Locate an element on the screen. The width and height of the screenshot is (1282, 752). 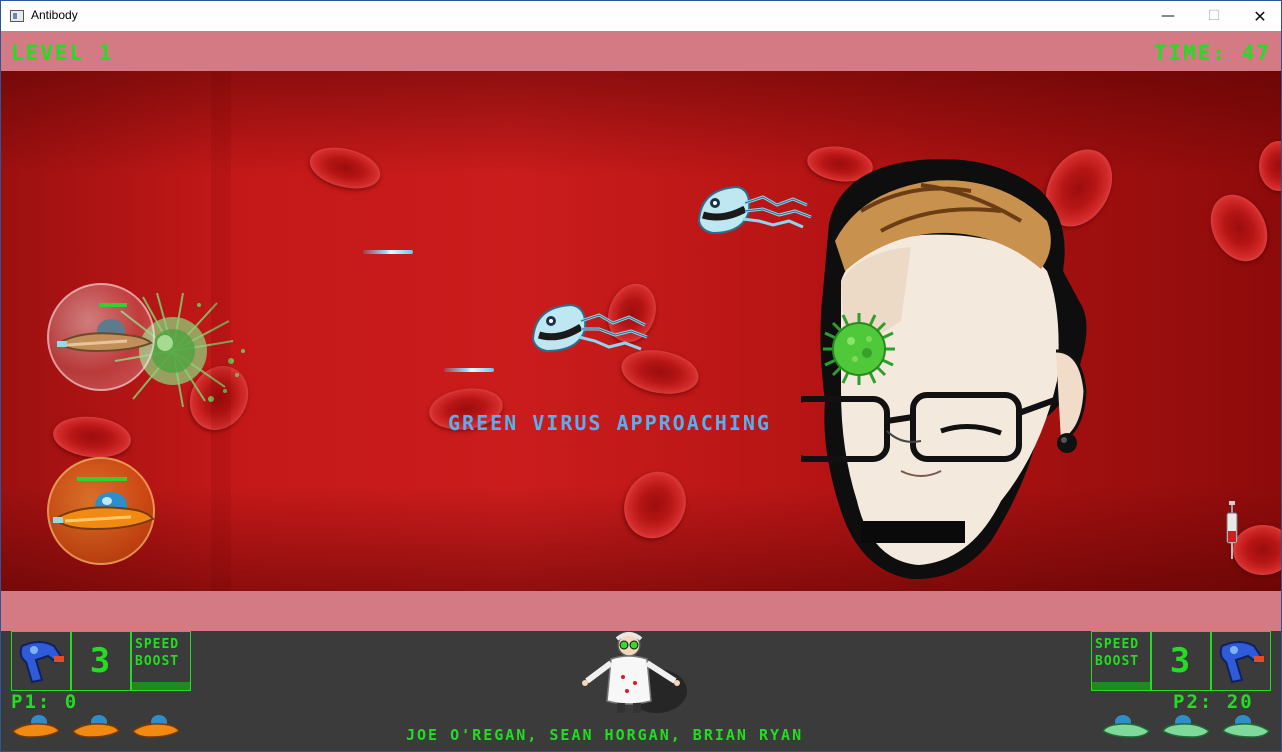
player1-ship is located at coordinates (105, 336).